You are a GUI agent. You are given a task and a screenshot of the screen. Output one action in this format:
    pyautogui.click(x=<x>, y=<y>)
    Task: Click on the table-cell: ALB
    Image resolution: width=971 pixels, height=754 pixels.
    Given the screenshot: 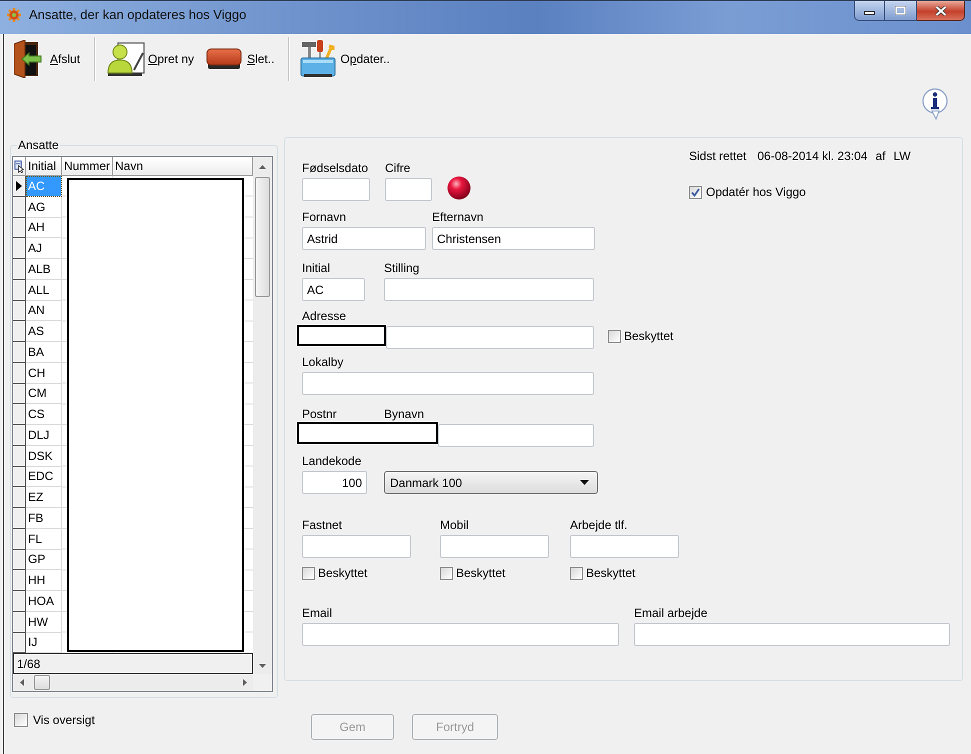 What is the action you would take?
    pyautogui.click(x=44, y=269)
    